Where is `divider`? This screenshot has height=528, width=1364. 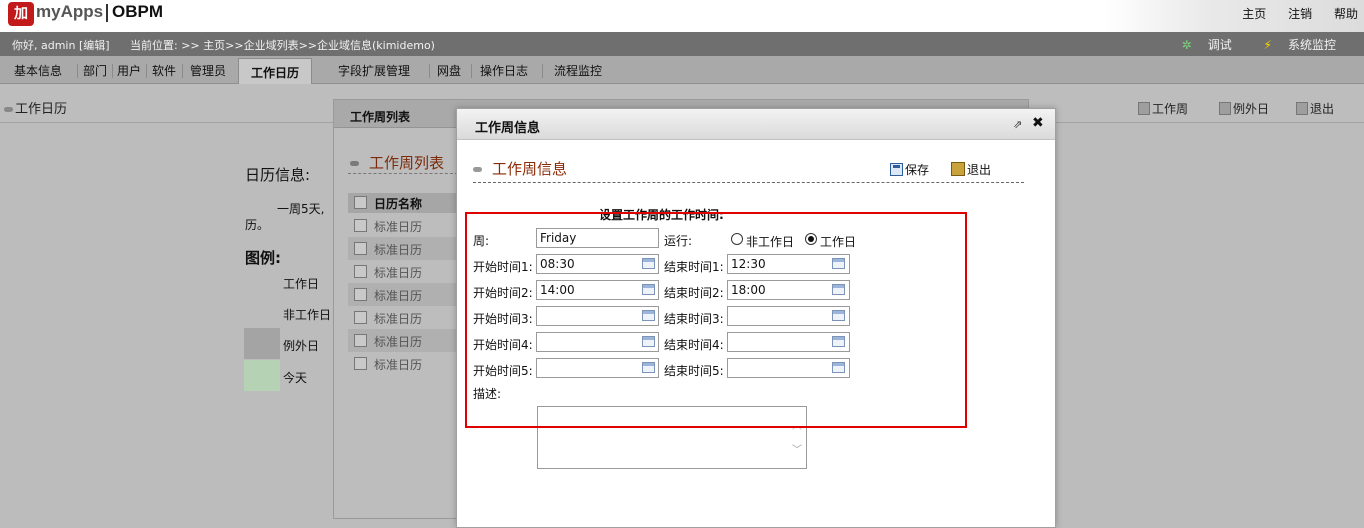
divider is located at coordinates (403, 173).